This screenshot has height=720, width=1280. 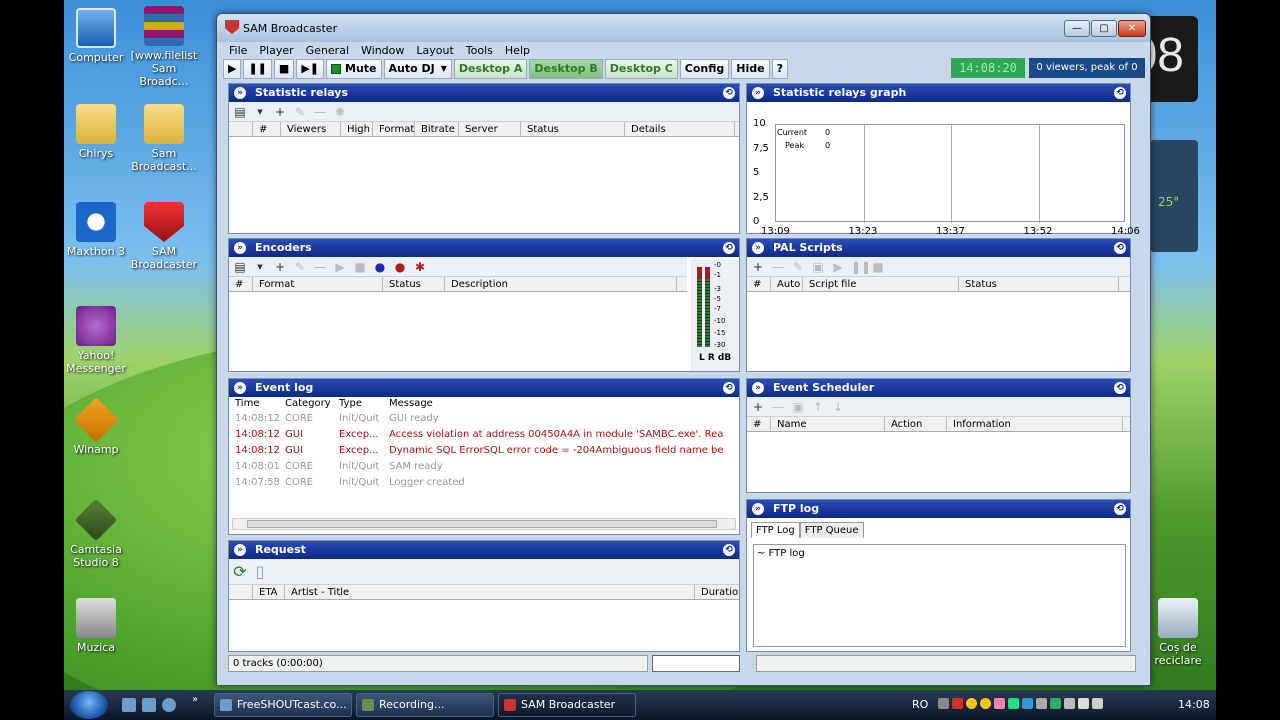 What do you see at coordinates (1077, 28) in the screenshot?
I see `minimize-button: —` at bounding box center [1077, 28].